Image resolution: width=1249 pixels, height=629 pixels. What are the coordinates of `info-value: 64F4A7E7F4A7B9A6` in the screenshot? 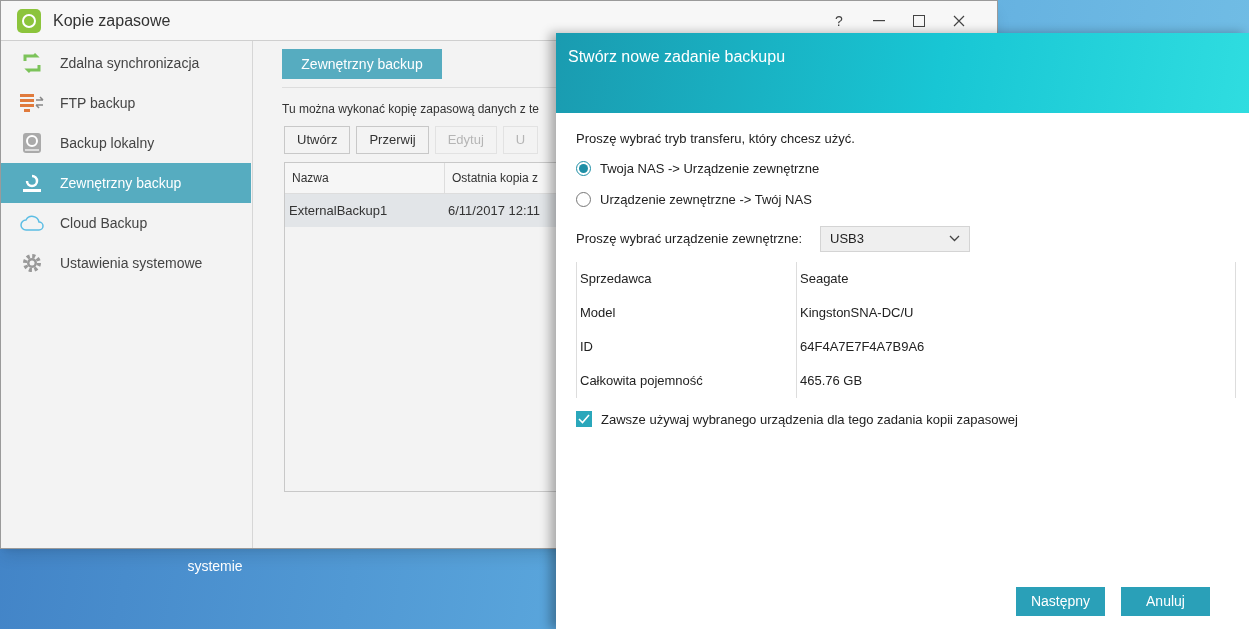 It's located at (862, 346).